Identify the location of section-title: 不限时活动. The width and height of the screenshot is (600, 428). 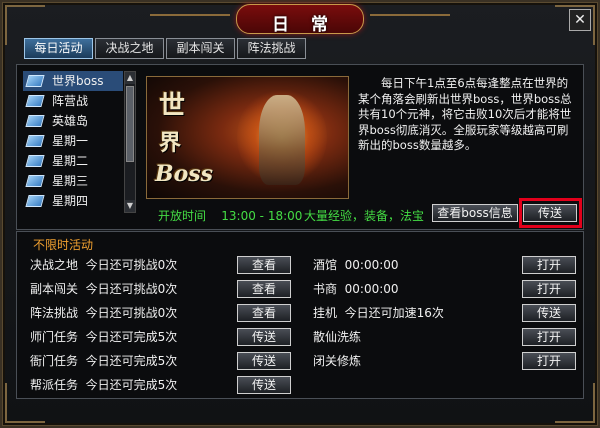
(63, 245).